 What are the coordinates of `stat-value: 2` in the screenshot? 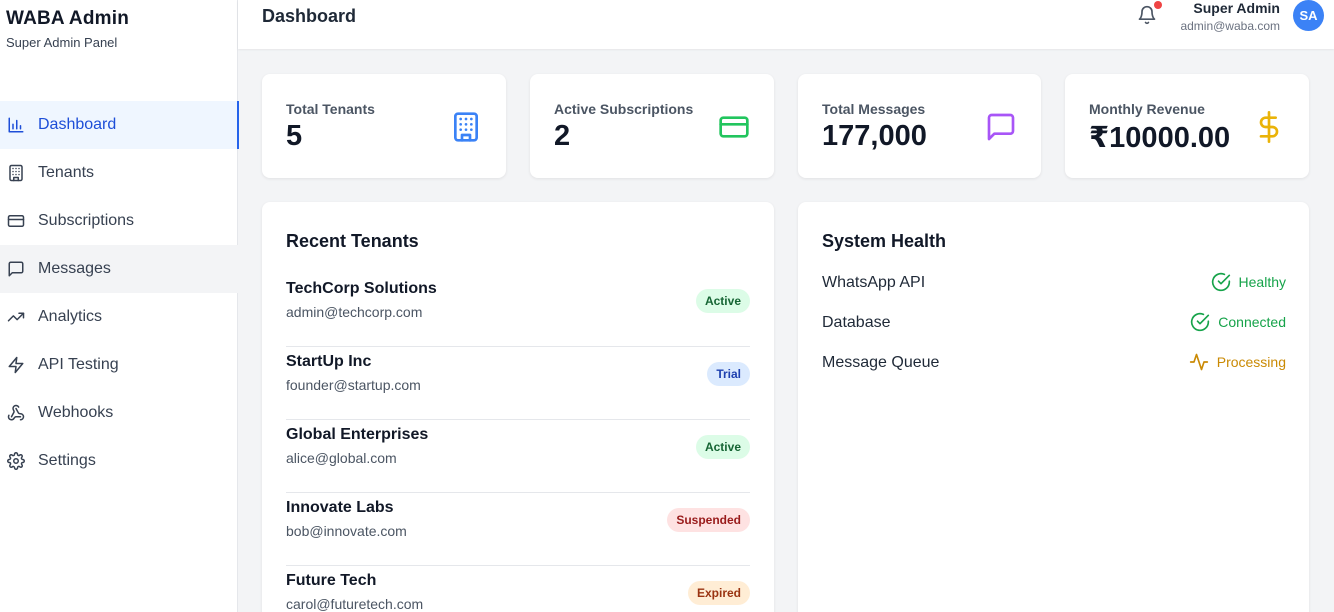 It's located at (562, 136).